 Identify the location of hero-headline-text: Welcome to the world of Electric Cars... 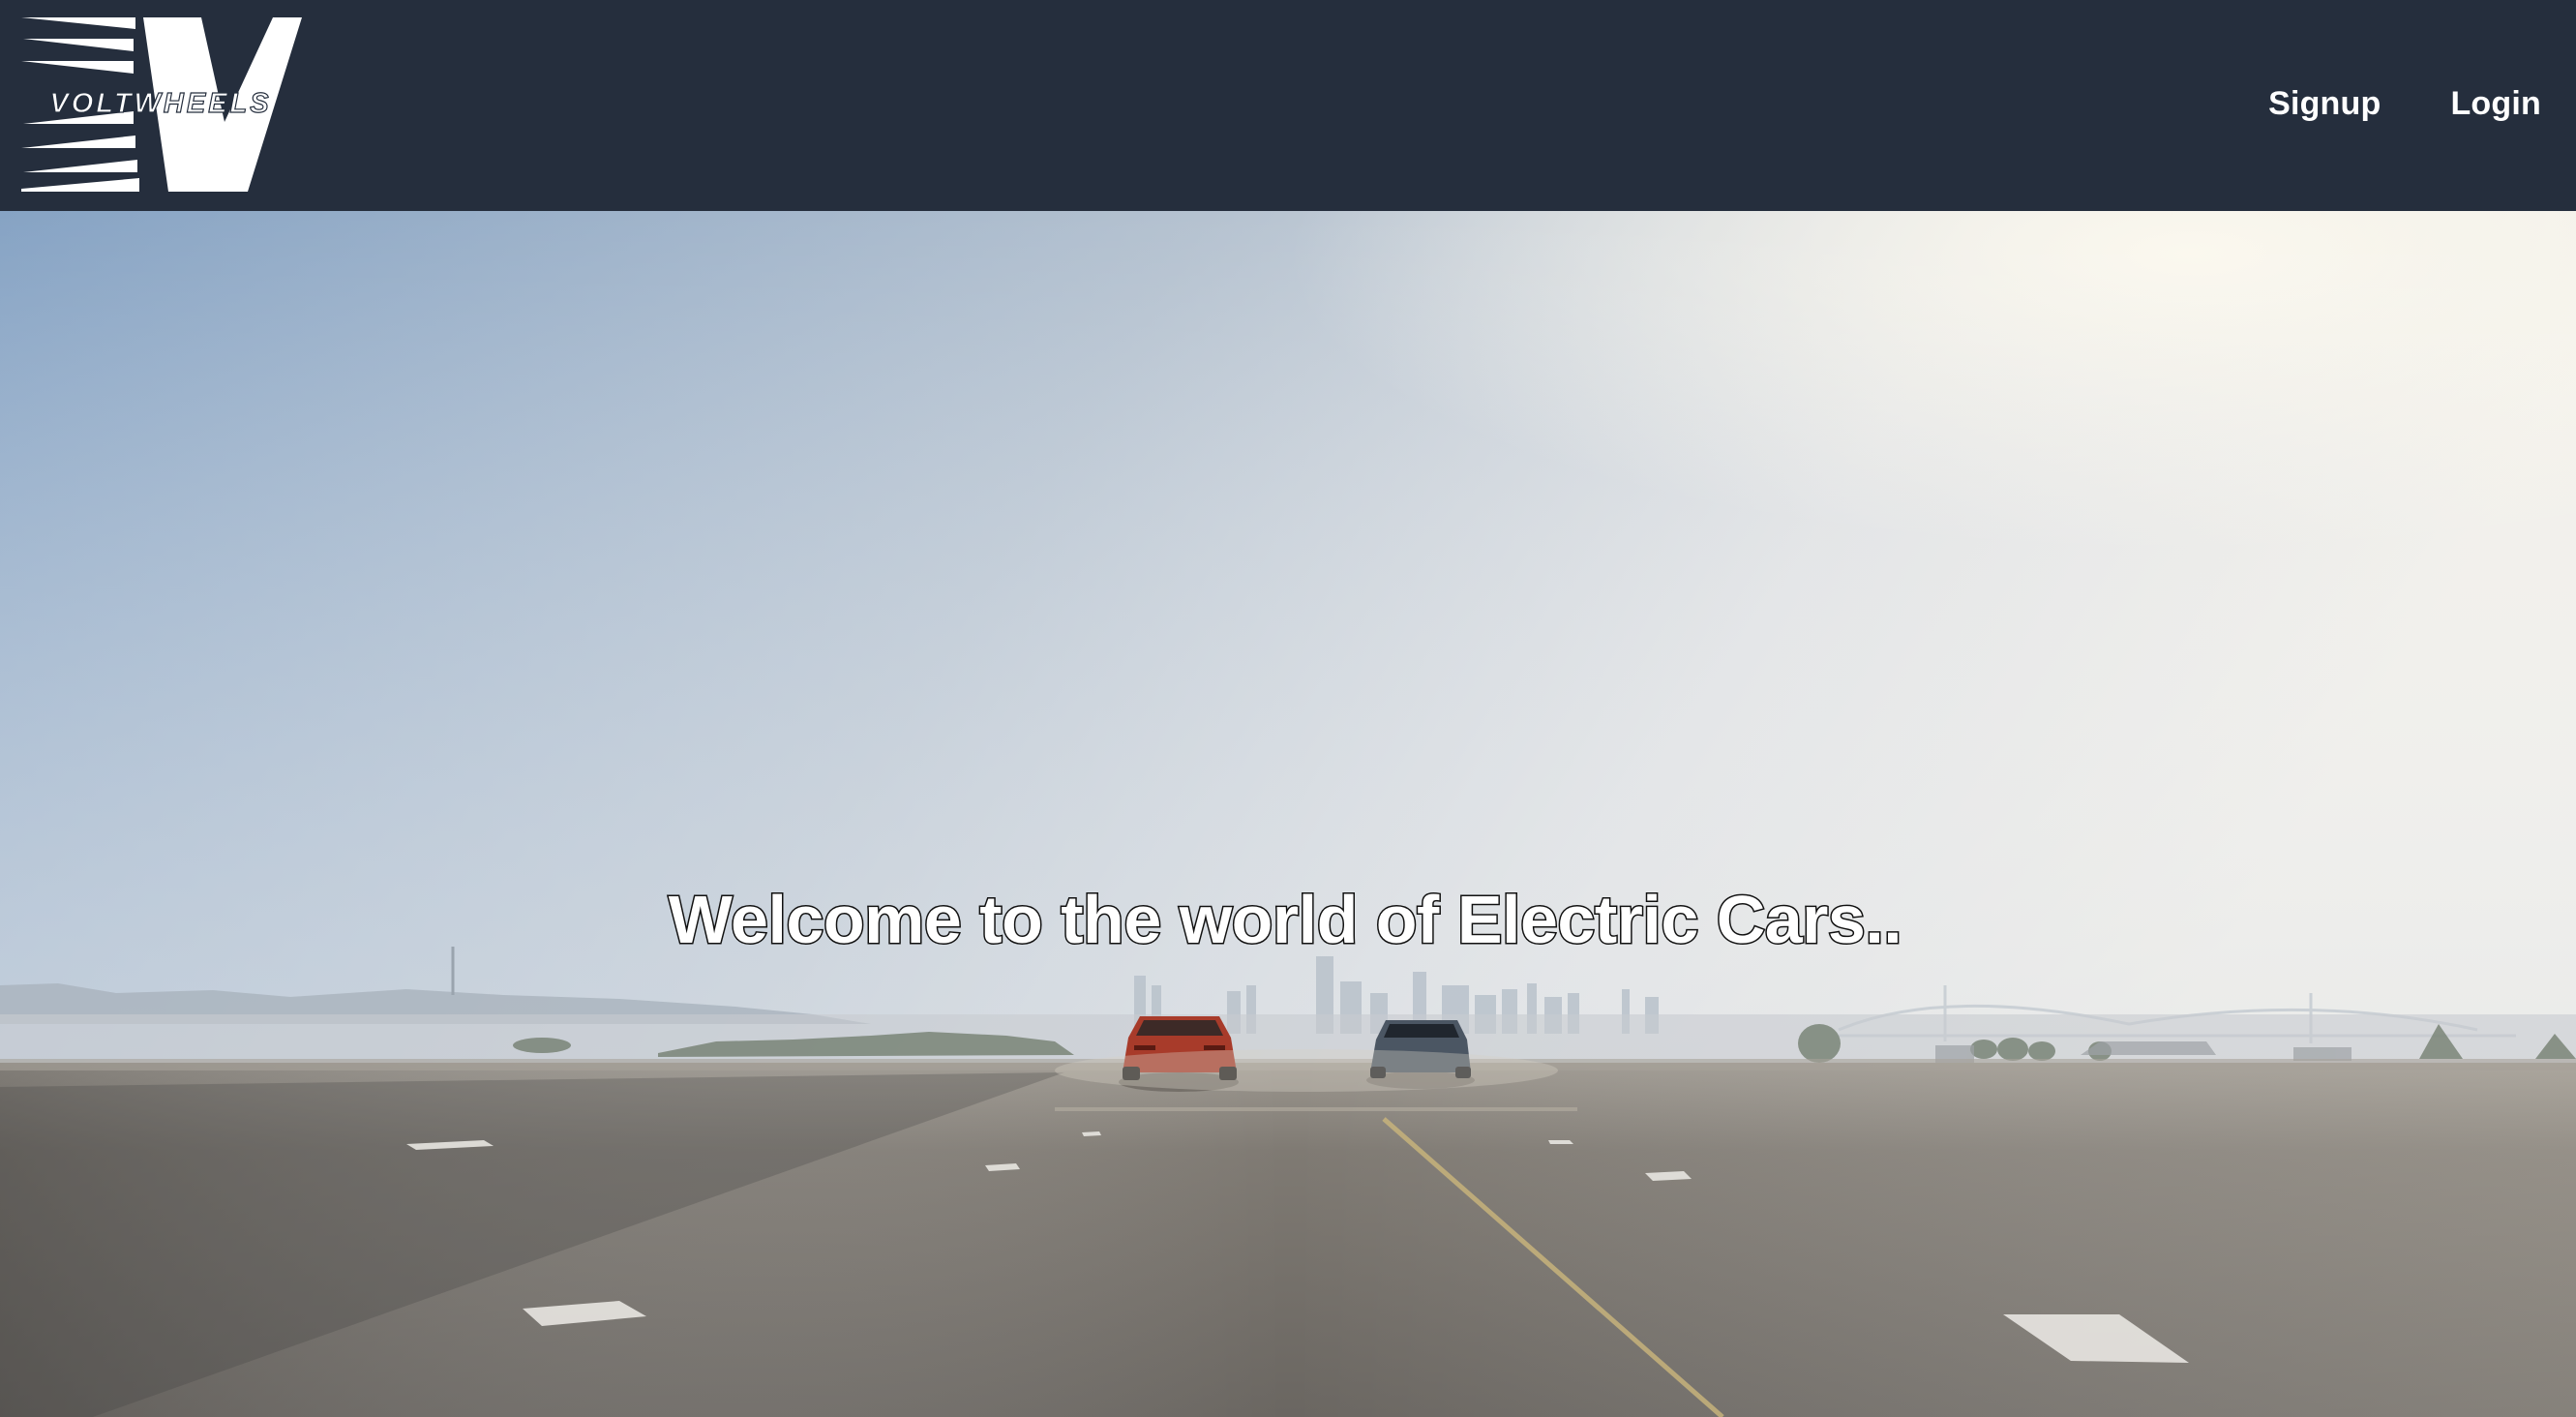
(1285, 920).